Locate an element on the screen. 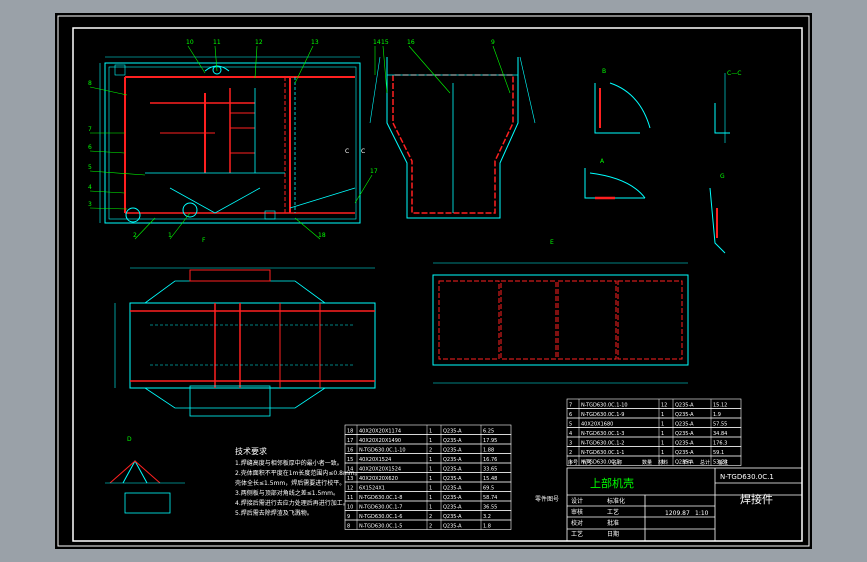  bom-cell: 33.65 is located at coordinates (490, 470).